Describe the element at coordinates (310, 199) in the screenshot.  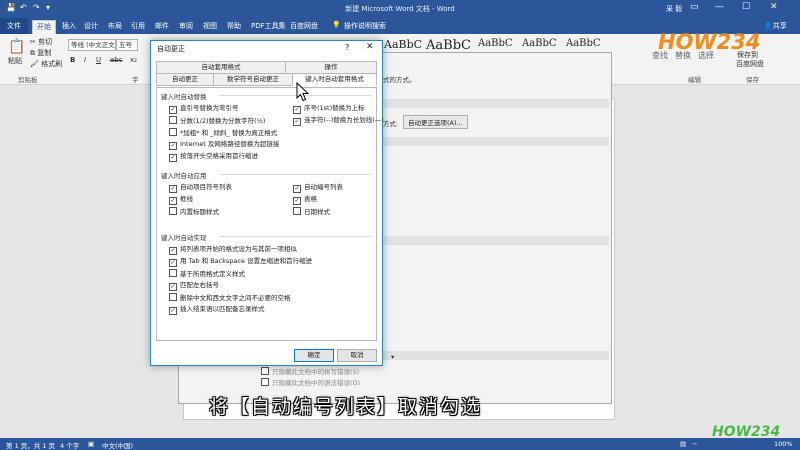
I see `option-label: 表格` at that location.